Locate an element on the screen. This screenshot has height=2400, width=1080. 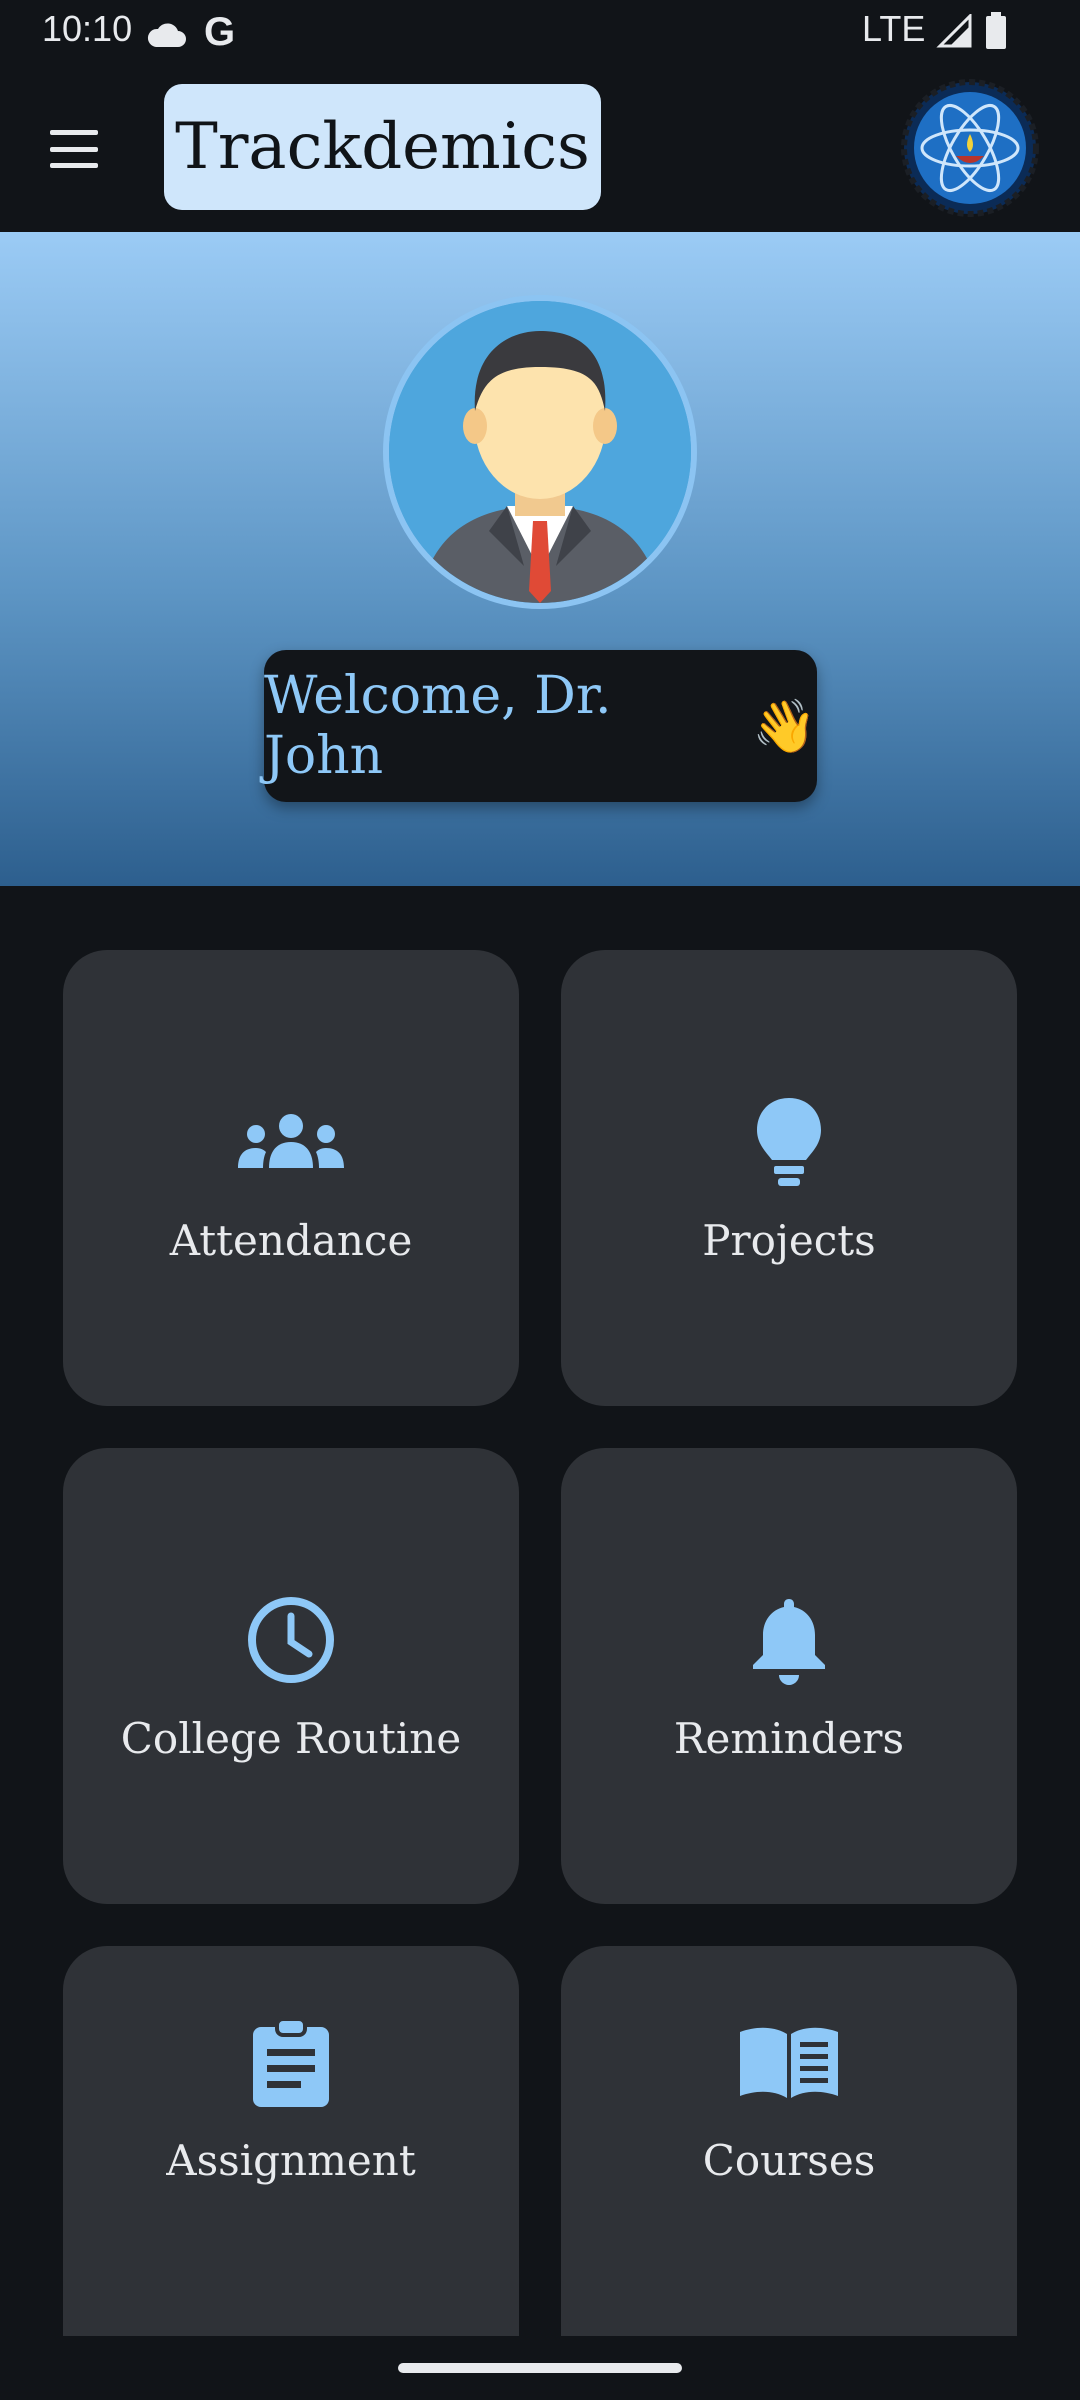
card-label: Reminders is located at coordinates (789, 1738).